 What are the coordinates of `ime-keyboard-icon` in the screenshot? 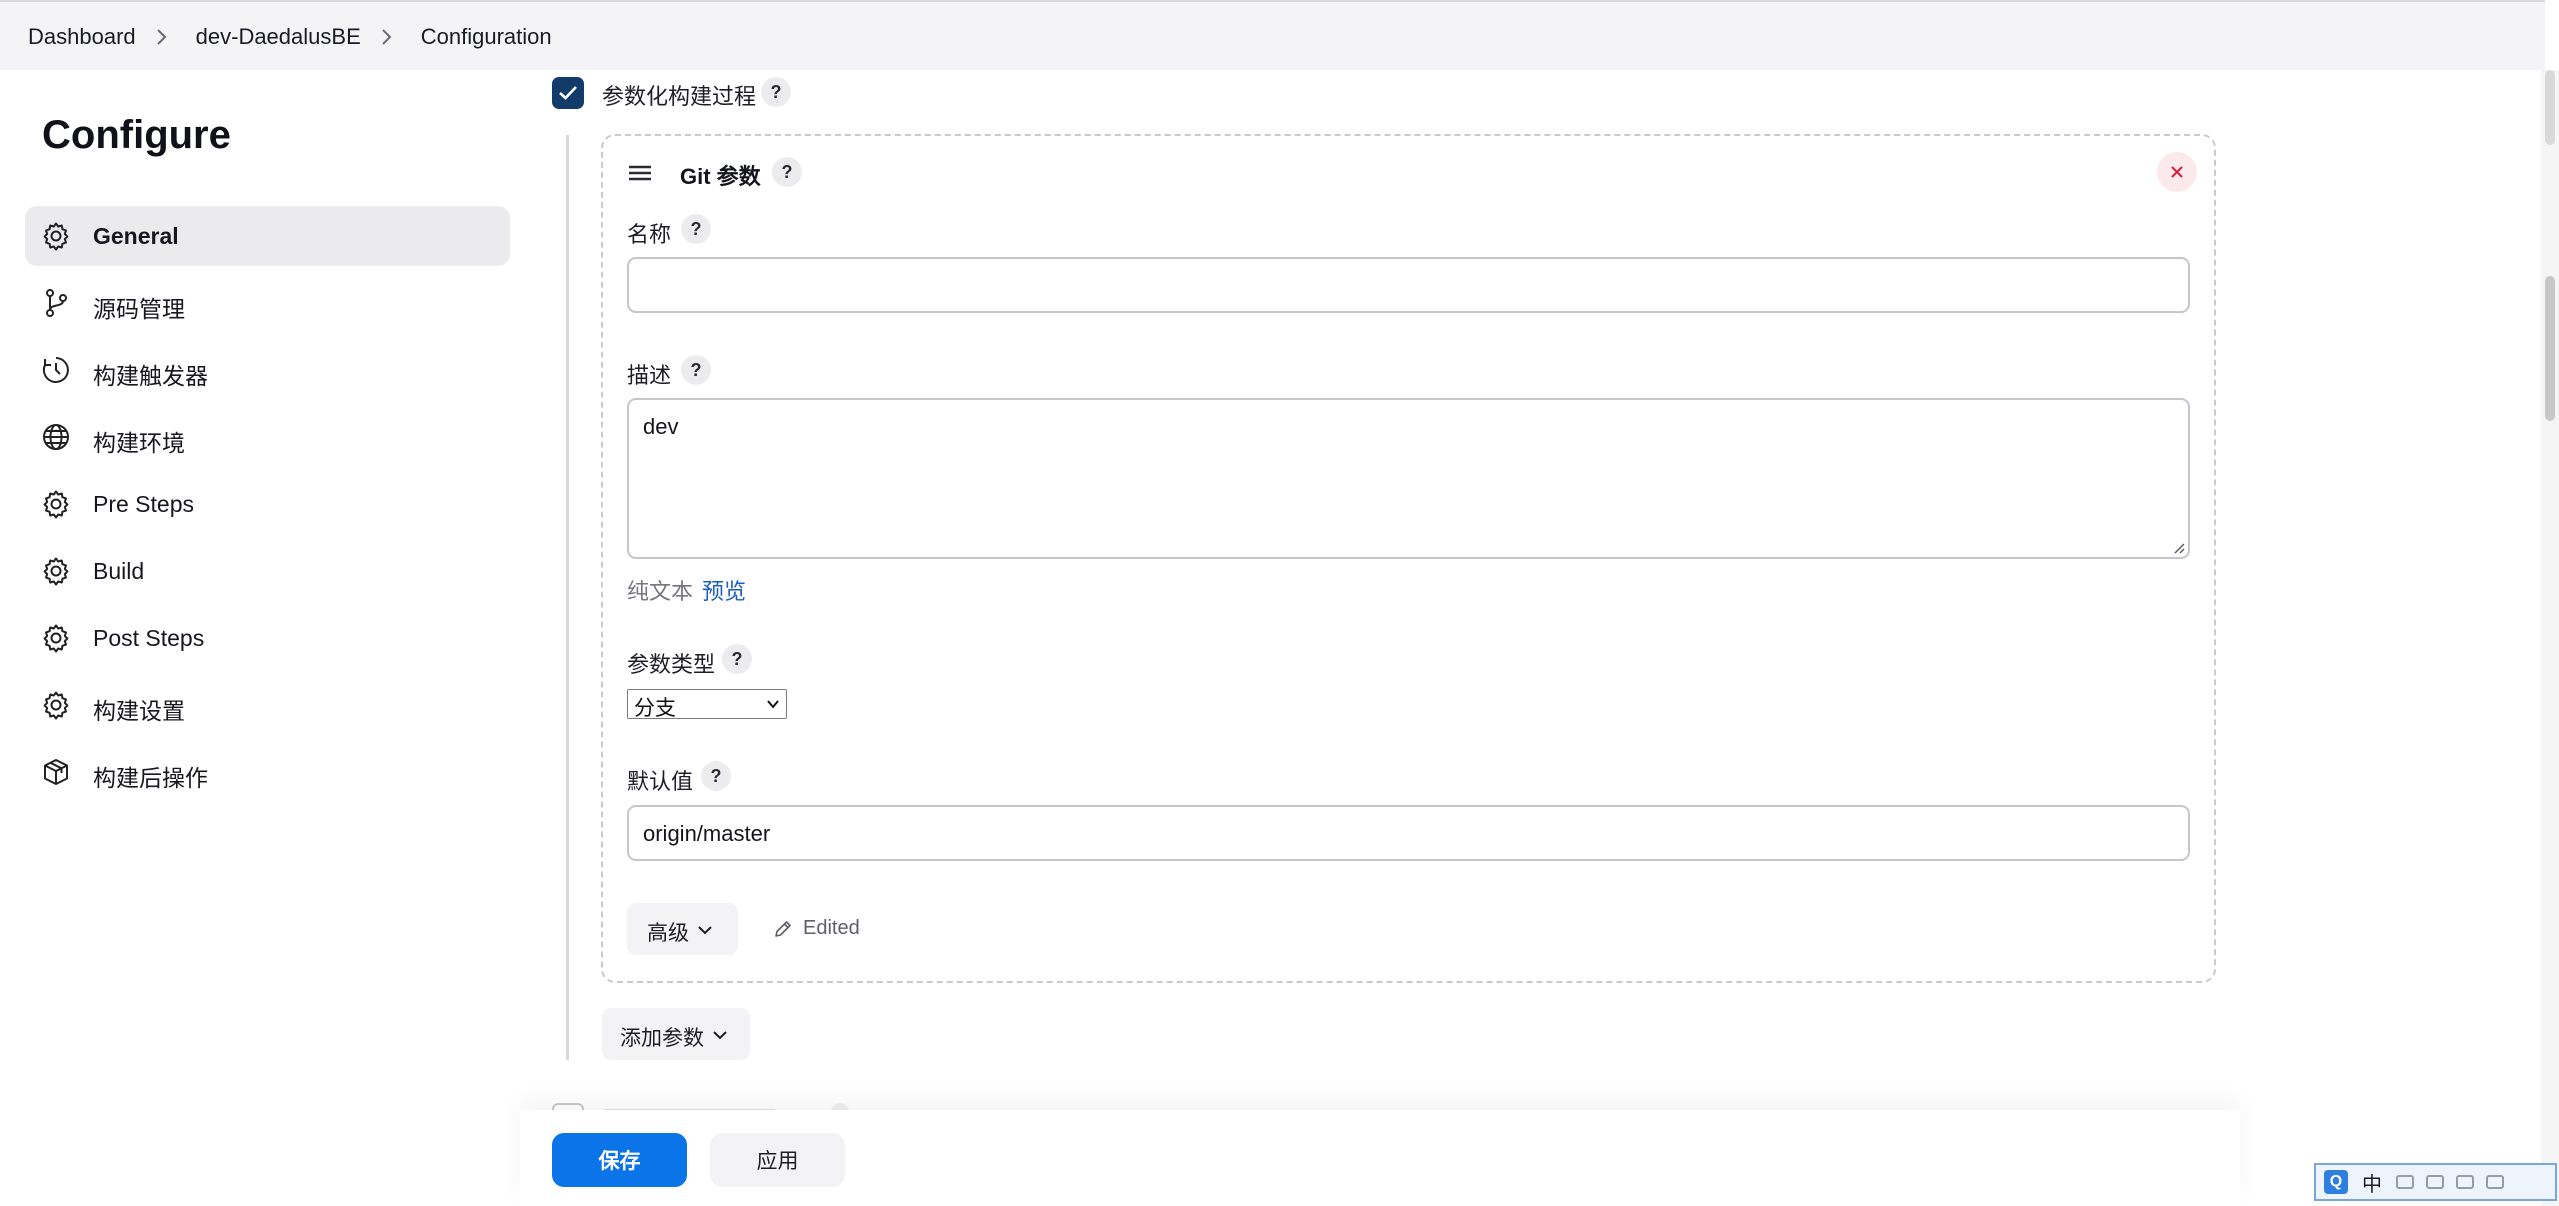 It's located at (2465, 1182).